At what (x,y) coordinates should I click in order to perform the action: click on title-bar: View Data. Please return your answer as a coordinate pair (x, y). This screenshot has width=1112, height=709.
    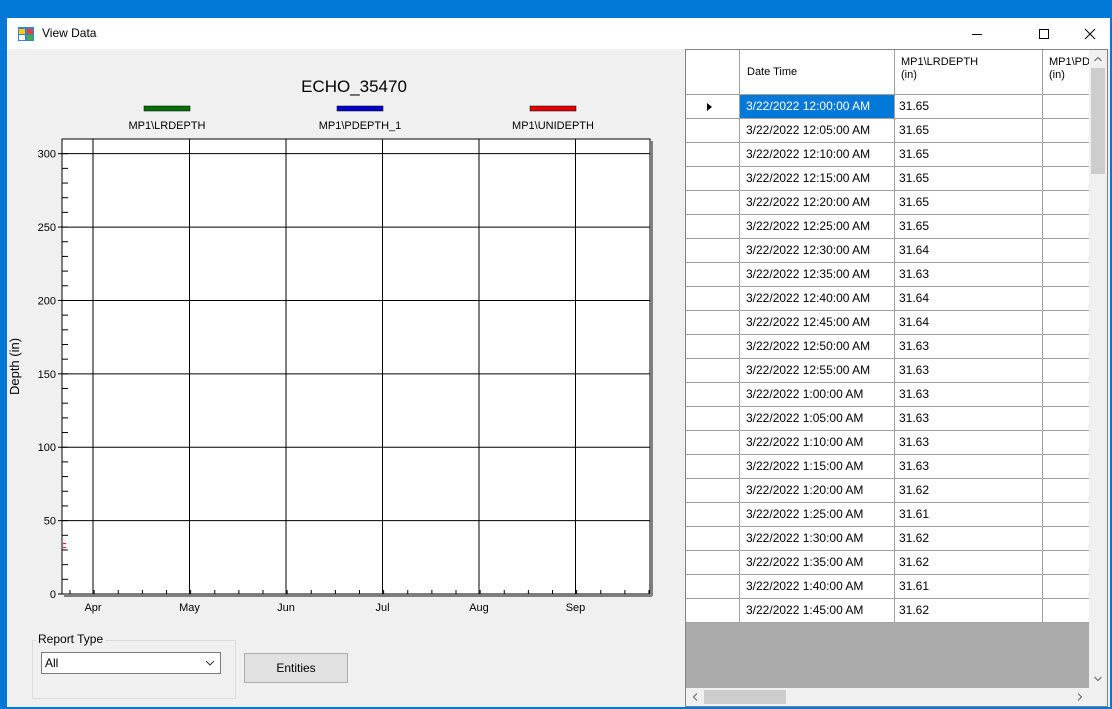
    Looking at the image, I should click on (558, 33).